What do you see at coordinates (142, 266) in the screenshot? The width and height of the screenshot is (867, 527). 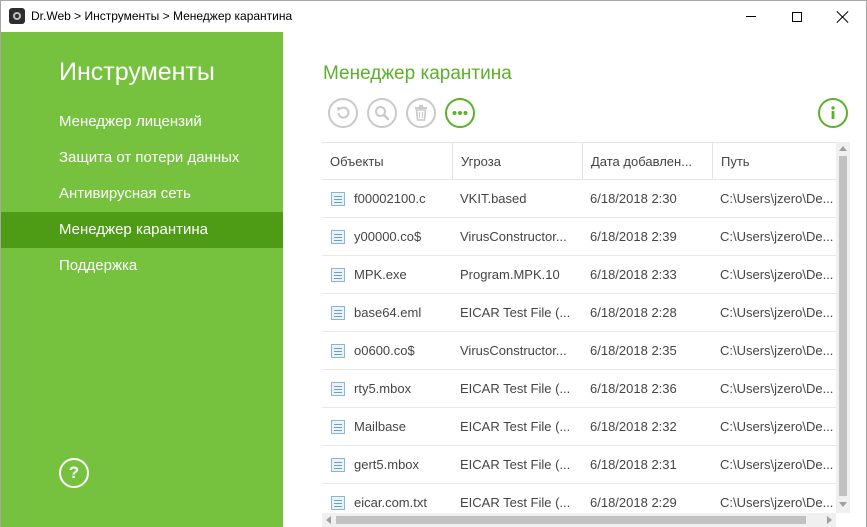 I see `sidebar-item-support: Поддержка` at bounding box center [142, 266].